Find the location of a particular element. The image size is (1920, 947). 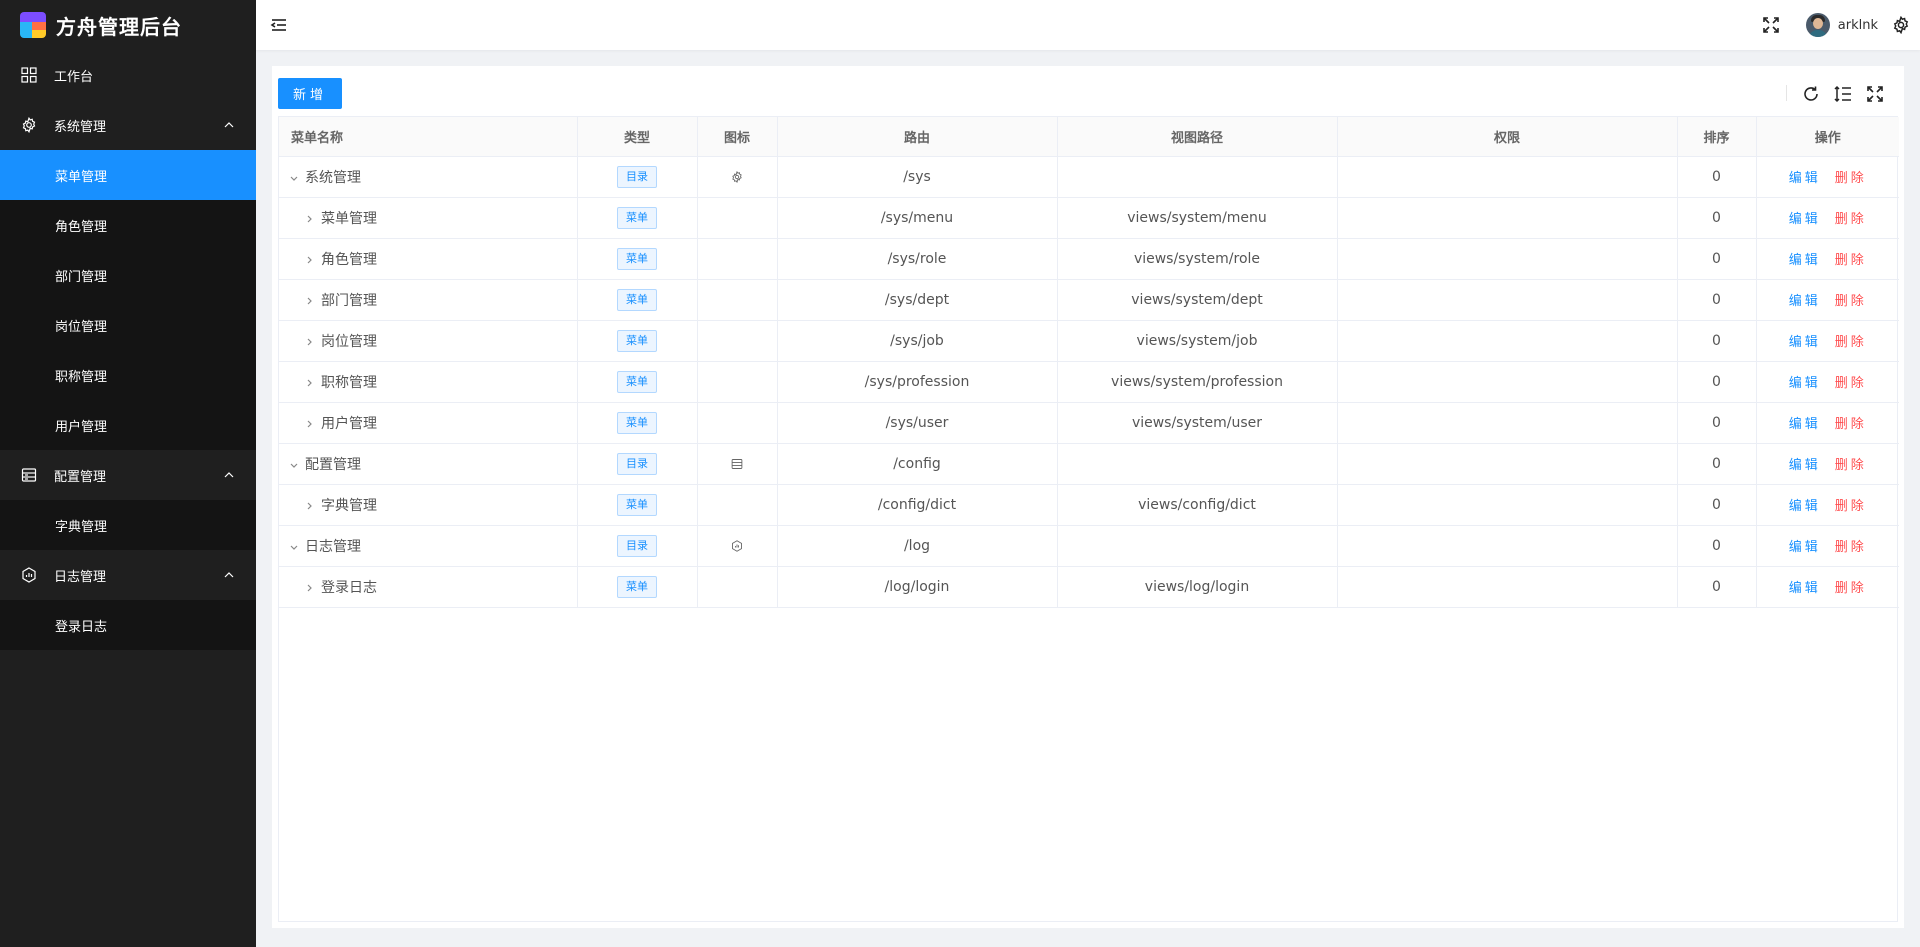

type-cell: 目录 is located at coordinates (637, 546).